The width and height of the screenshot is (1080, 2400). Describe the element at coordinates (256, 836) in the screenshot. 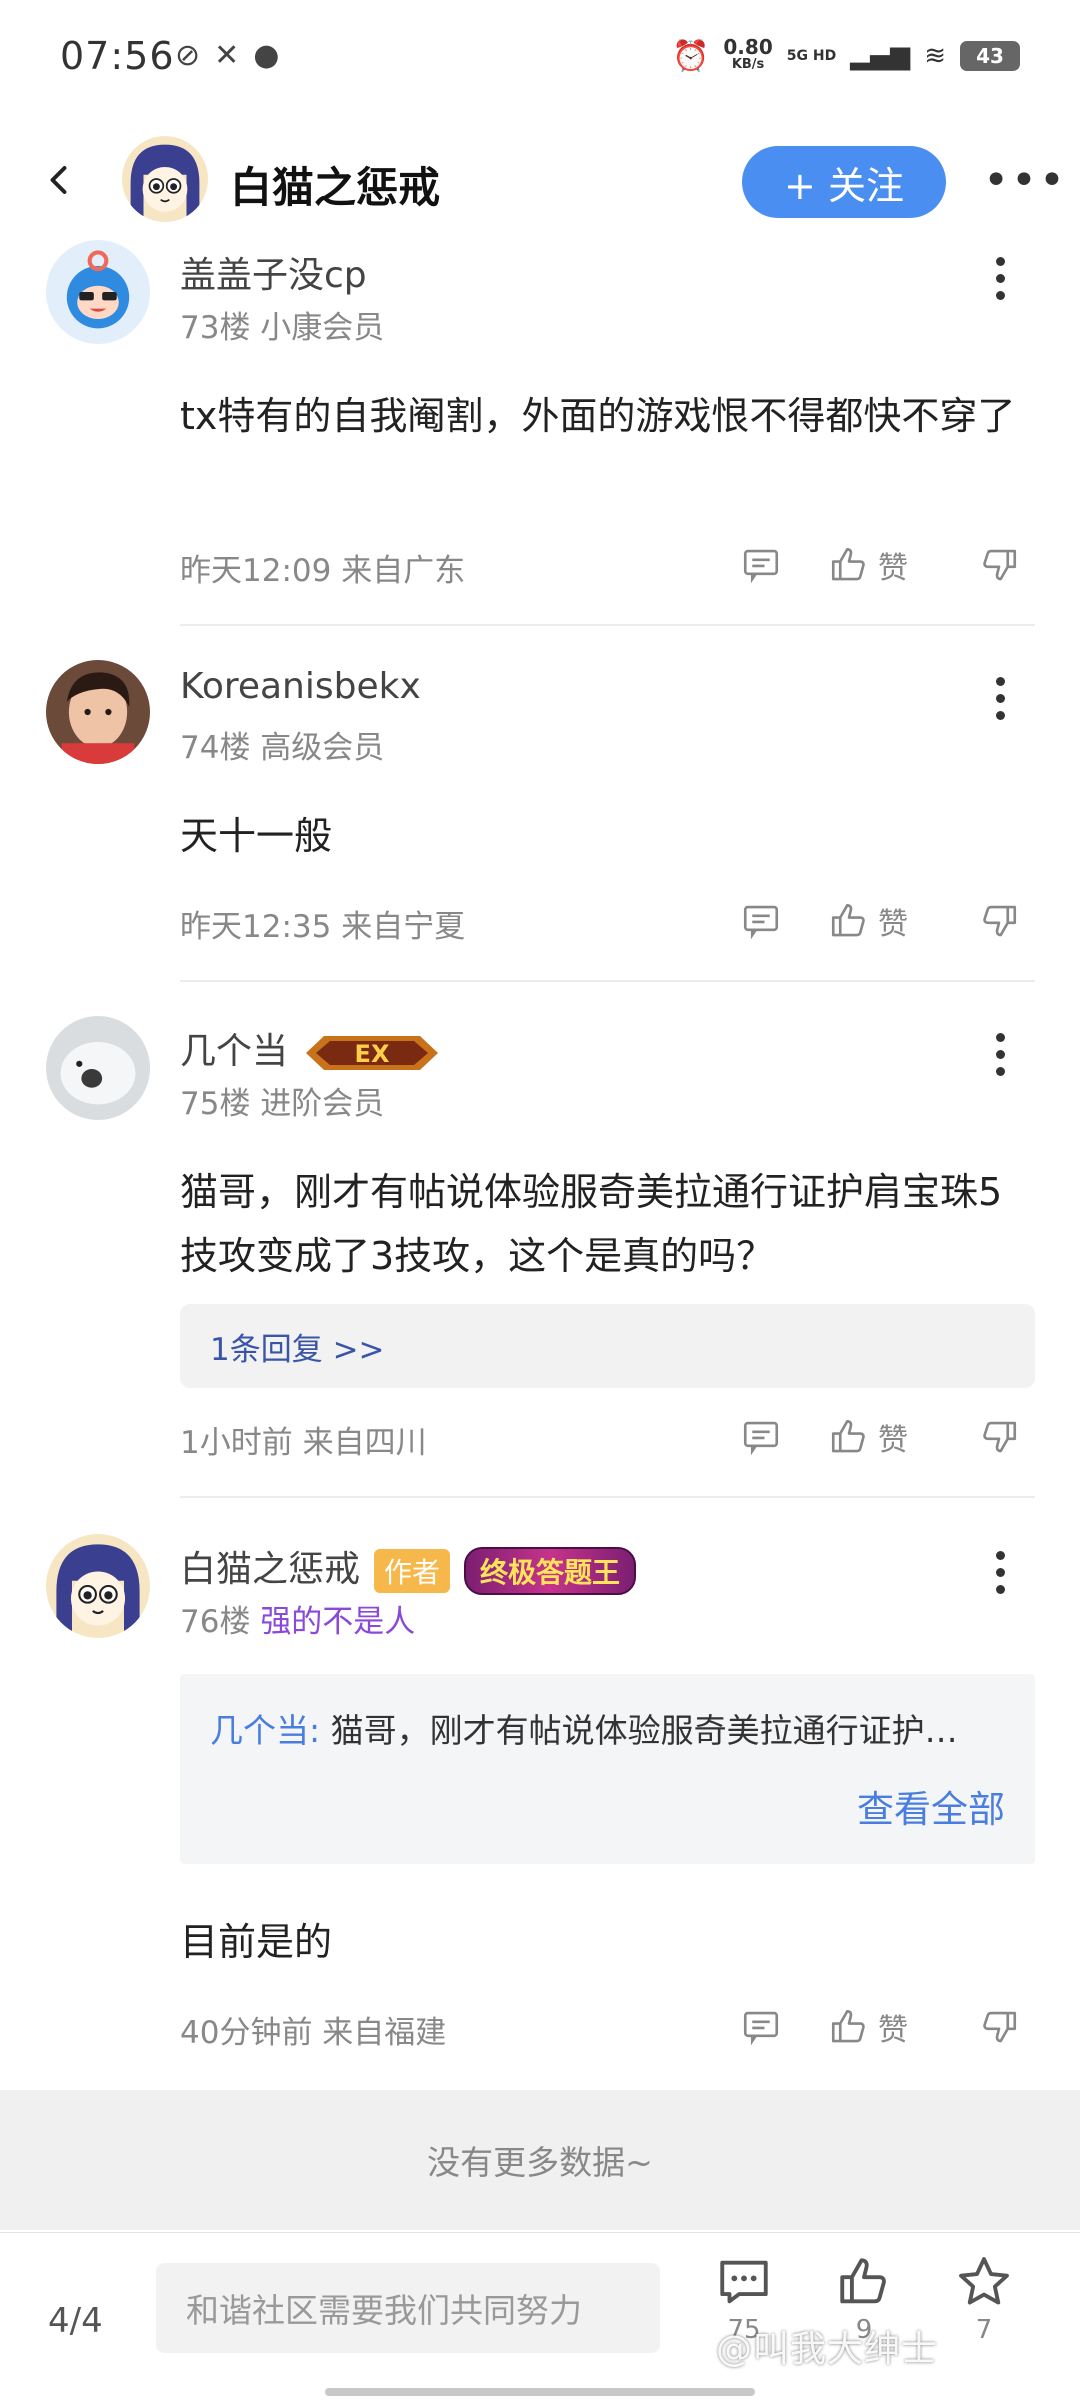

I see `comment-text: 天十一般` at that location.